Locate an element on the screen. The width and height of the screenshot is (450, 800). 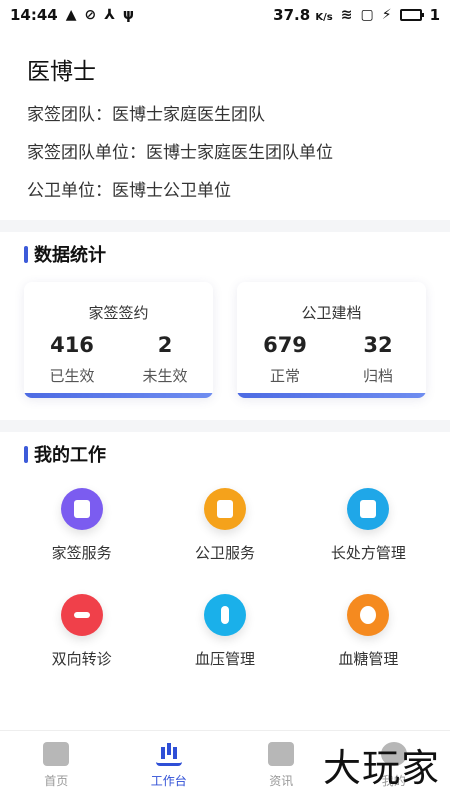
stats-title: 数据统计 is located at coordinates (70, 255).